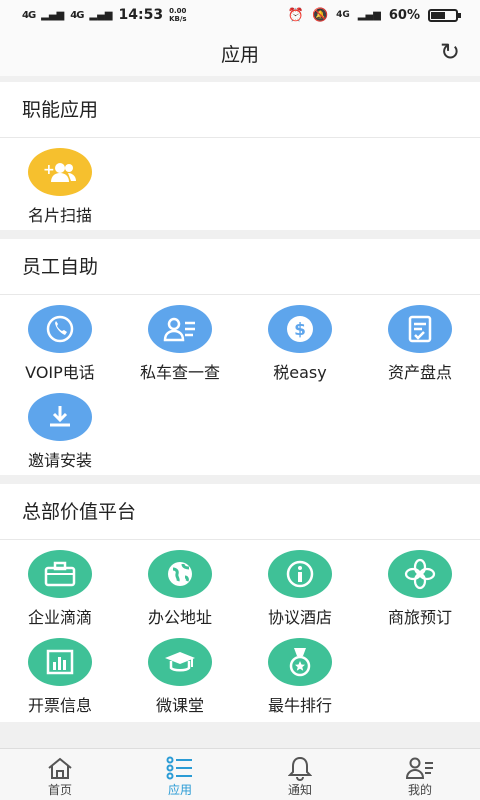 This screenshot has width=480, height=800. What do you see at coordinates (419, 372) in the screenshot?
I see `app-label: 资产盘点` at bounding box center [419, 372].